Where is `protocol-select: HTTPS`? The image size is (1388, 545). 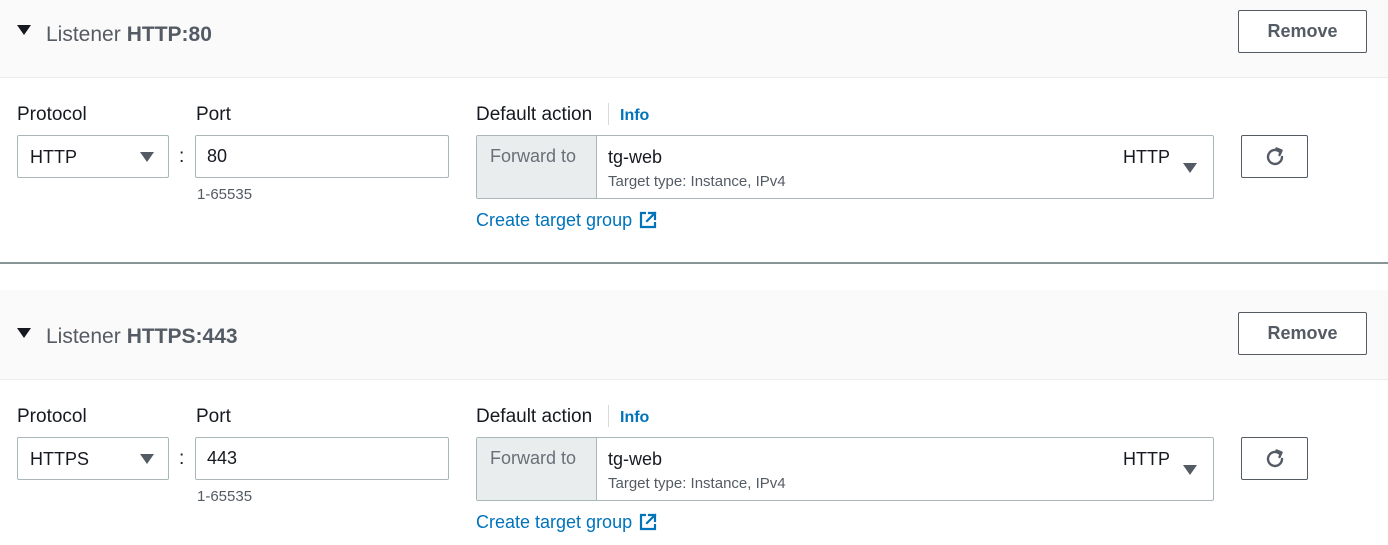 protocol-select: HTTPS is located at coordinates (93, 458).